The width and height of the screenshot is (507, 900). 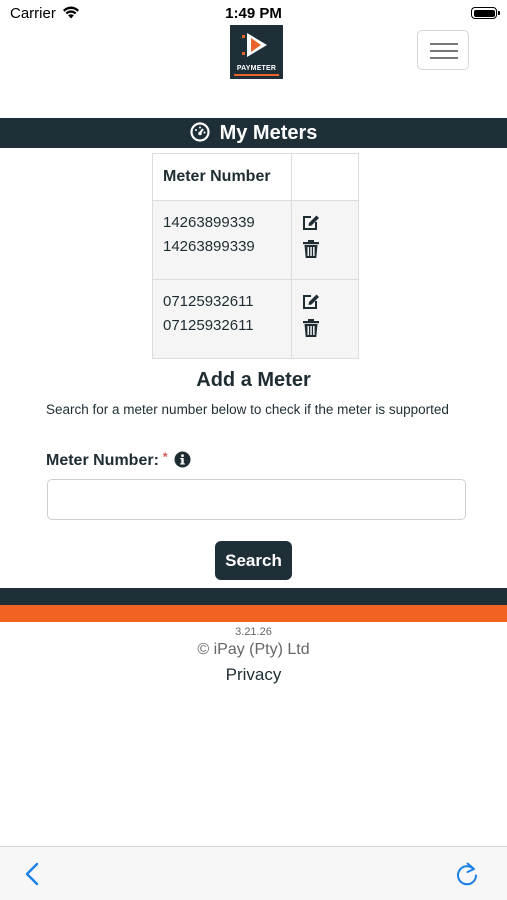 I want to click on copyright: © iPay (Pty) Ltd, so click(x=253, y=649).